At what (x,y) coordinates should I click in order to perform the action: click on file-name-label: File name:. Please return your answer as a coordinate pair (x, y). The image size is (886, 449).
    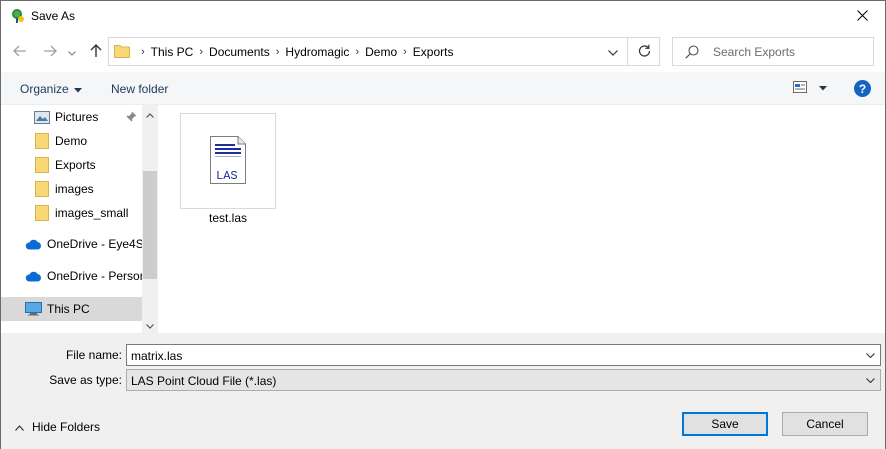
    Looking at the image, I should click on (86, 355).